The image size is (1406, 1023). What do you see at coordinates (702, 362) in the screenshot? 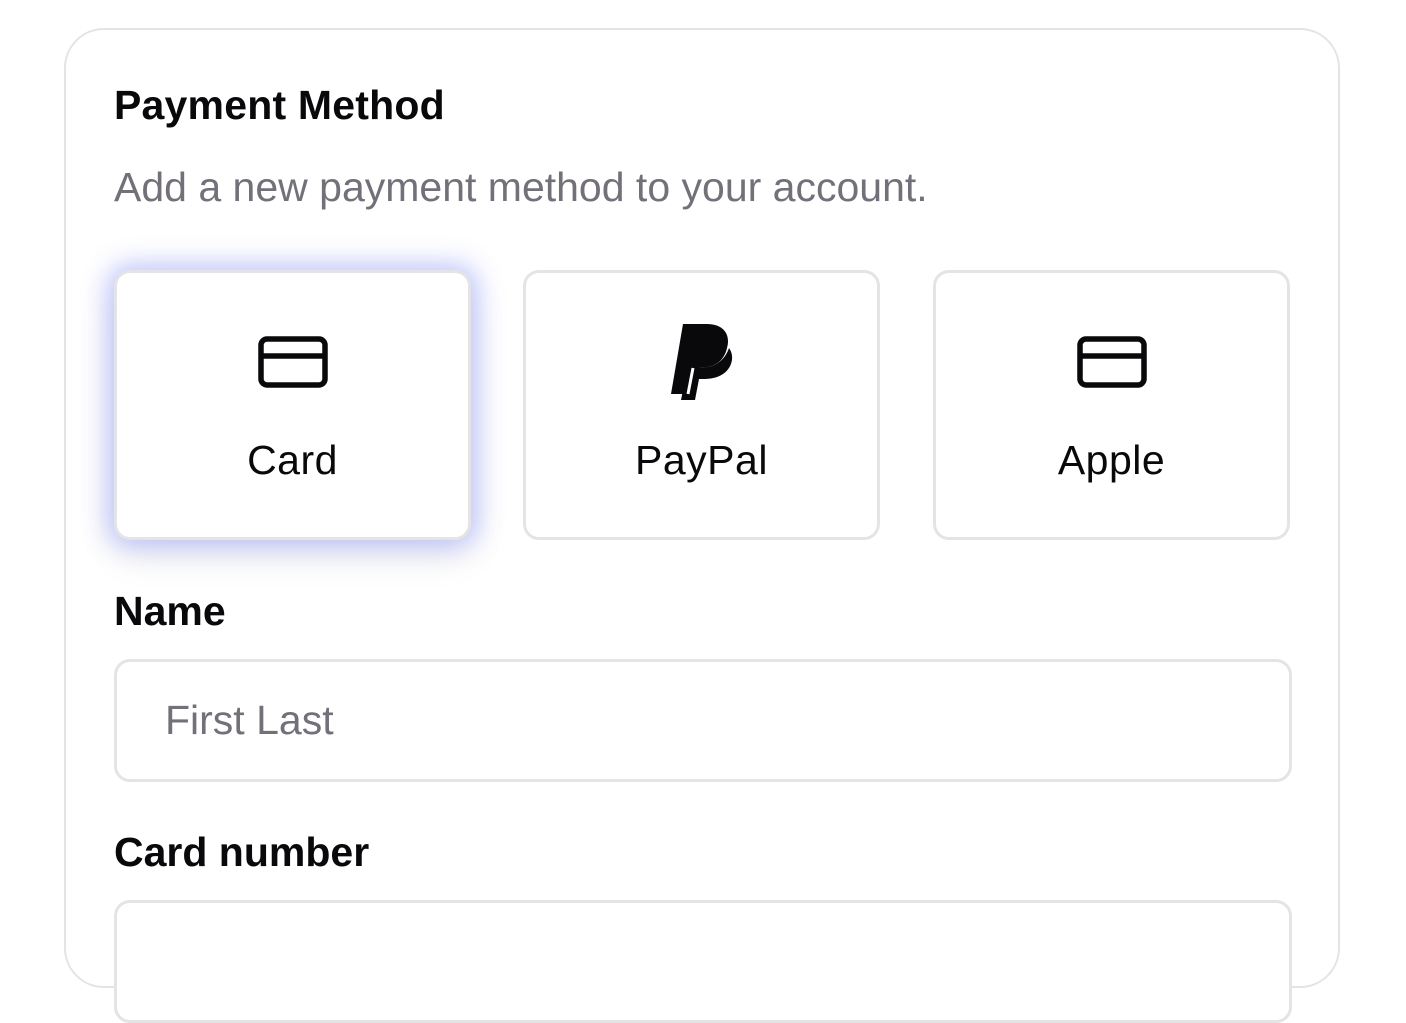
I see `paypal-icon` at bounding box center [702, 362].